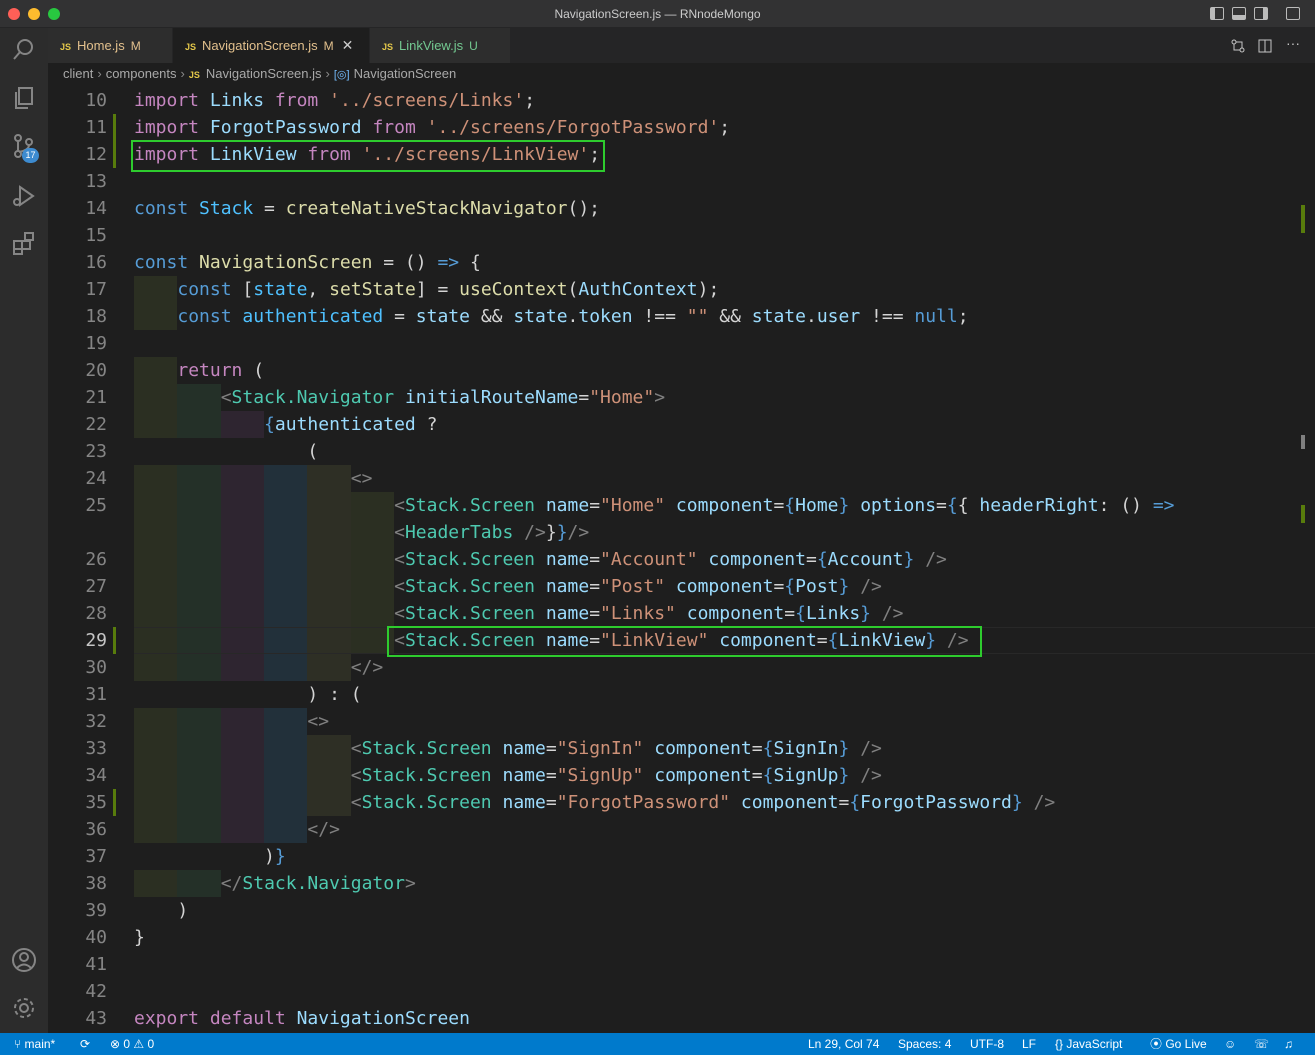 The image size is (1315, 1055). What do you see at coordinates (110, 45) in the screenshot?
I see `tab-home-js: JS Home.js M` at bounding box center [110, 45].